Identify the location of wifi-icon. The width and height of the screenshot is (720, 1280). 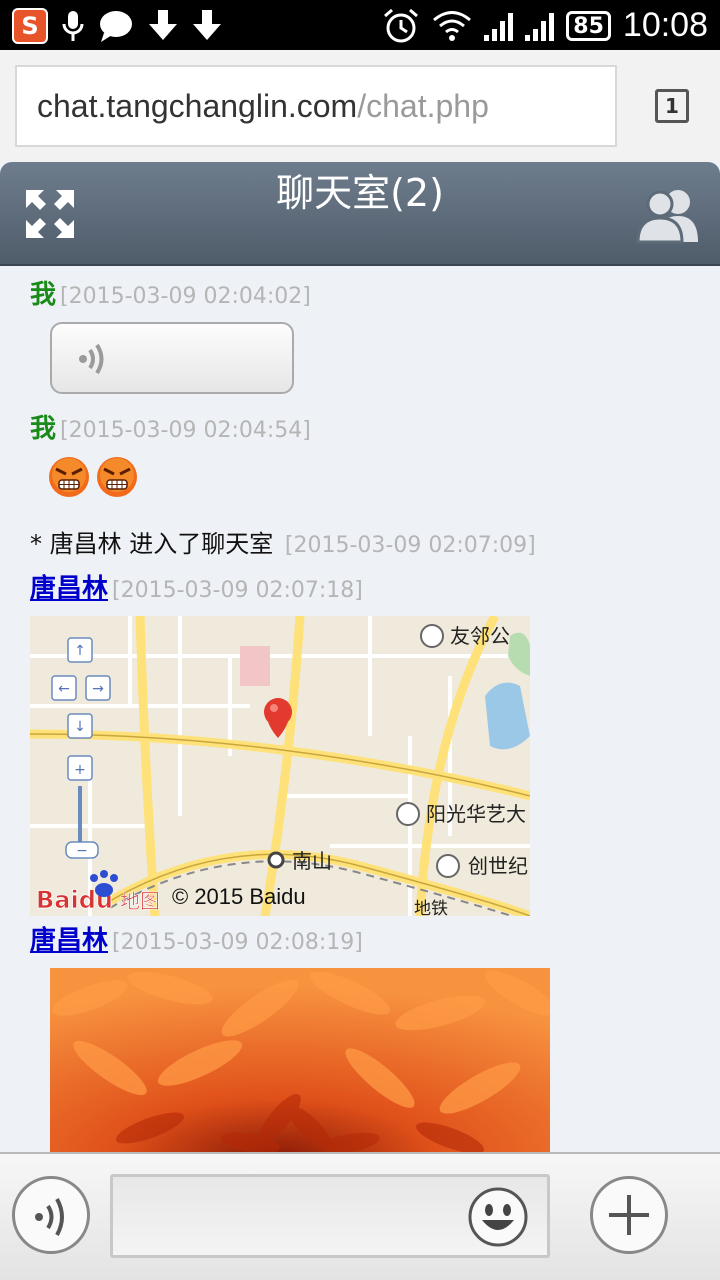
(452, 25).